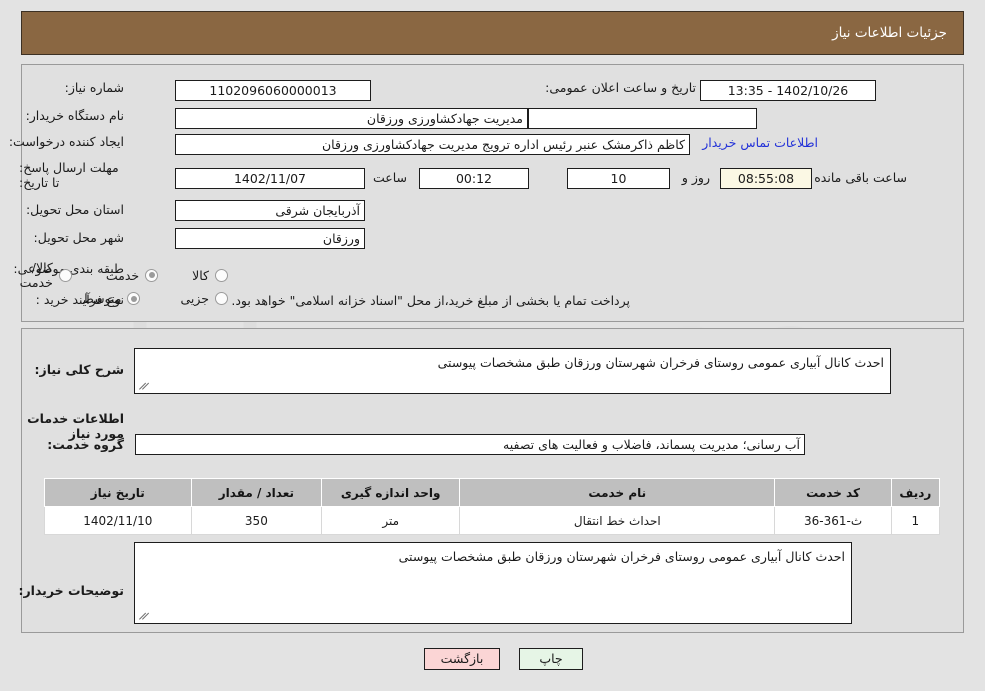  I want to click on cell-service-name: احداث خط انتقال, so click(617, 520).